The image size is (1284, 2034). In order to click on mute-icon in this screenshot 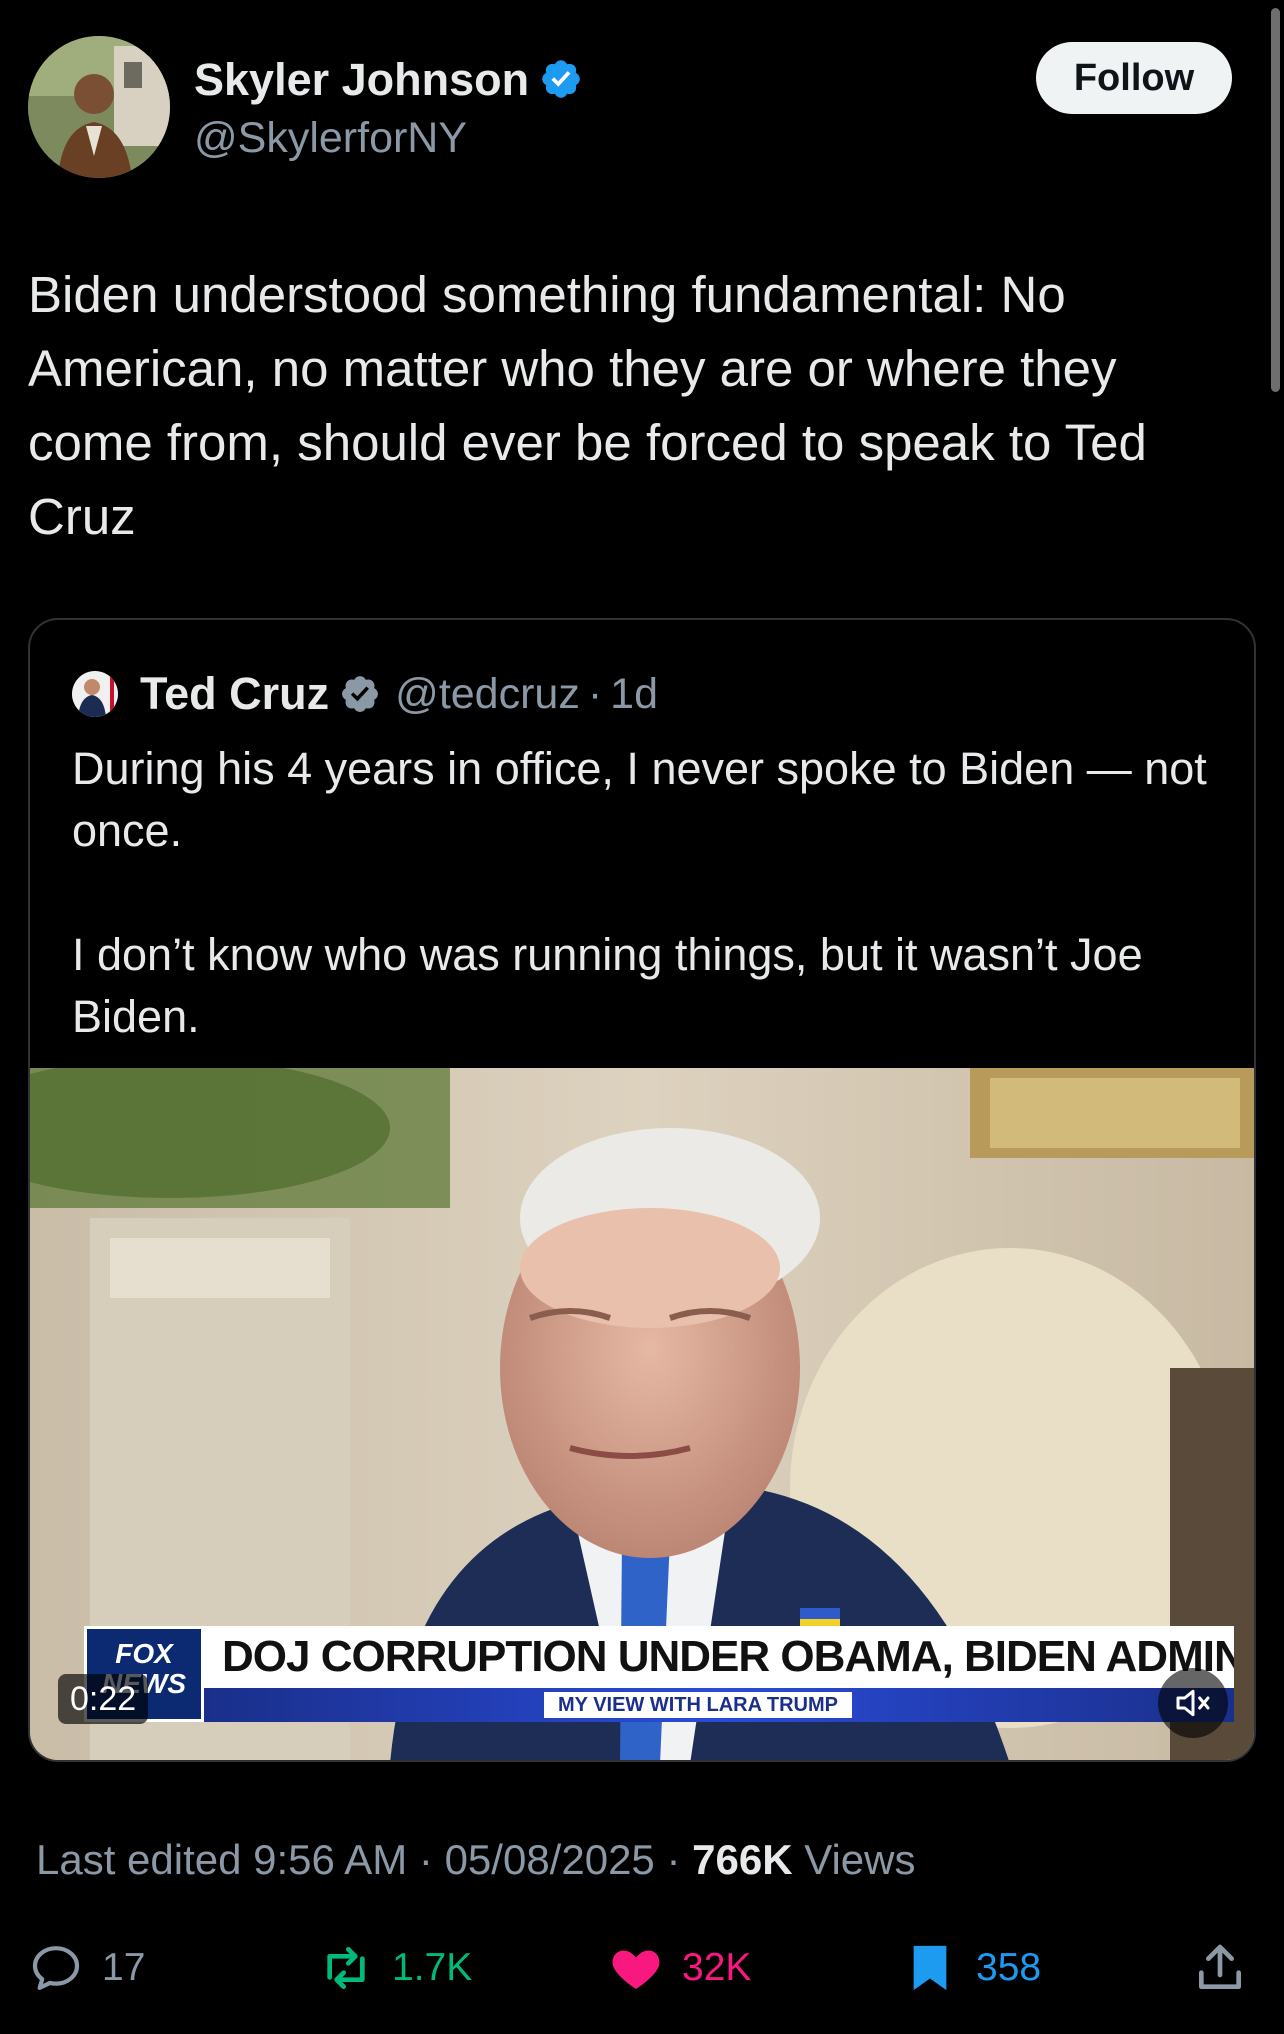, I will do `click(1193, 1703)`.